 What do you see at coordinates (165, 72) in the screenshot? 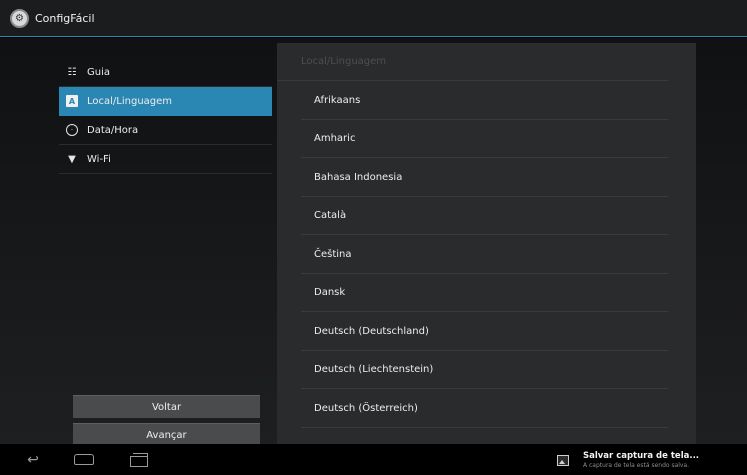
I see `nav-item-guia: ☷ Guia` at bounding box center [165, 72].